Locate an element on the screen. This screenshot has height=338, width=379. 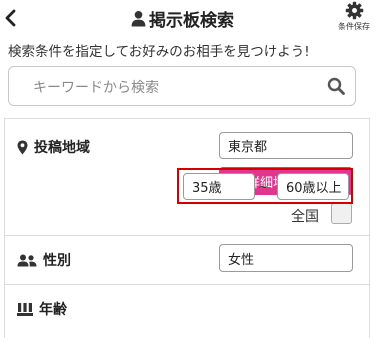
region-select: 東京都 is located at coordinates (286, 145).